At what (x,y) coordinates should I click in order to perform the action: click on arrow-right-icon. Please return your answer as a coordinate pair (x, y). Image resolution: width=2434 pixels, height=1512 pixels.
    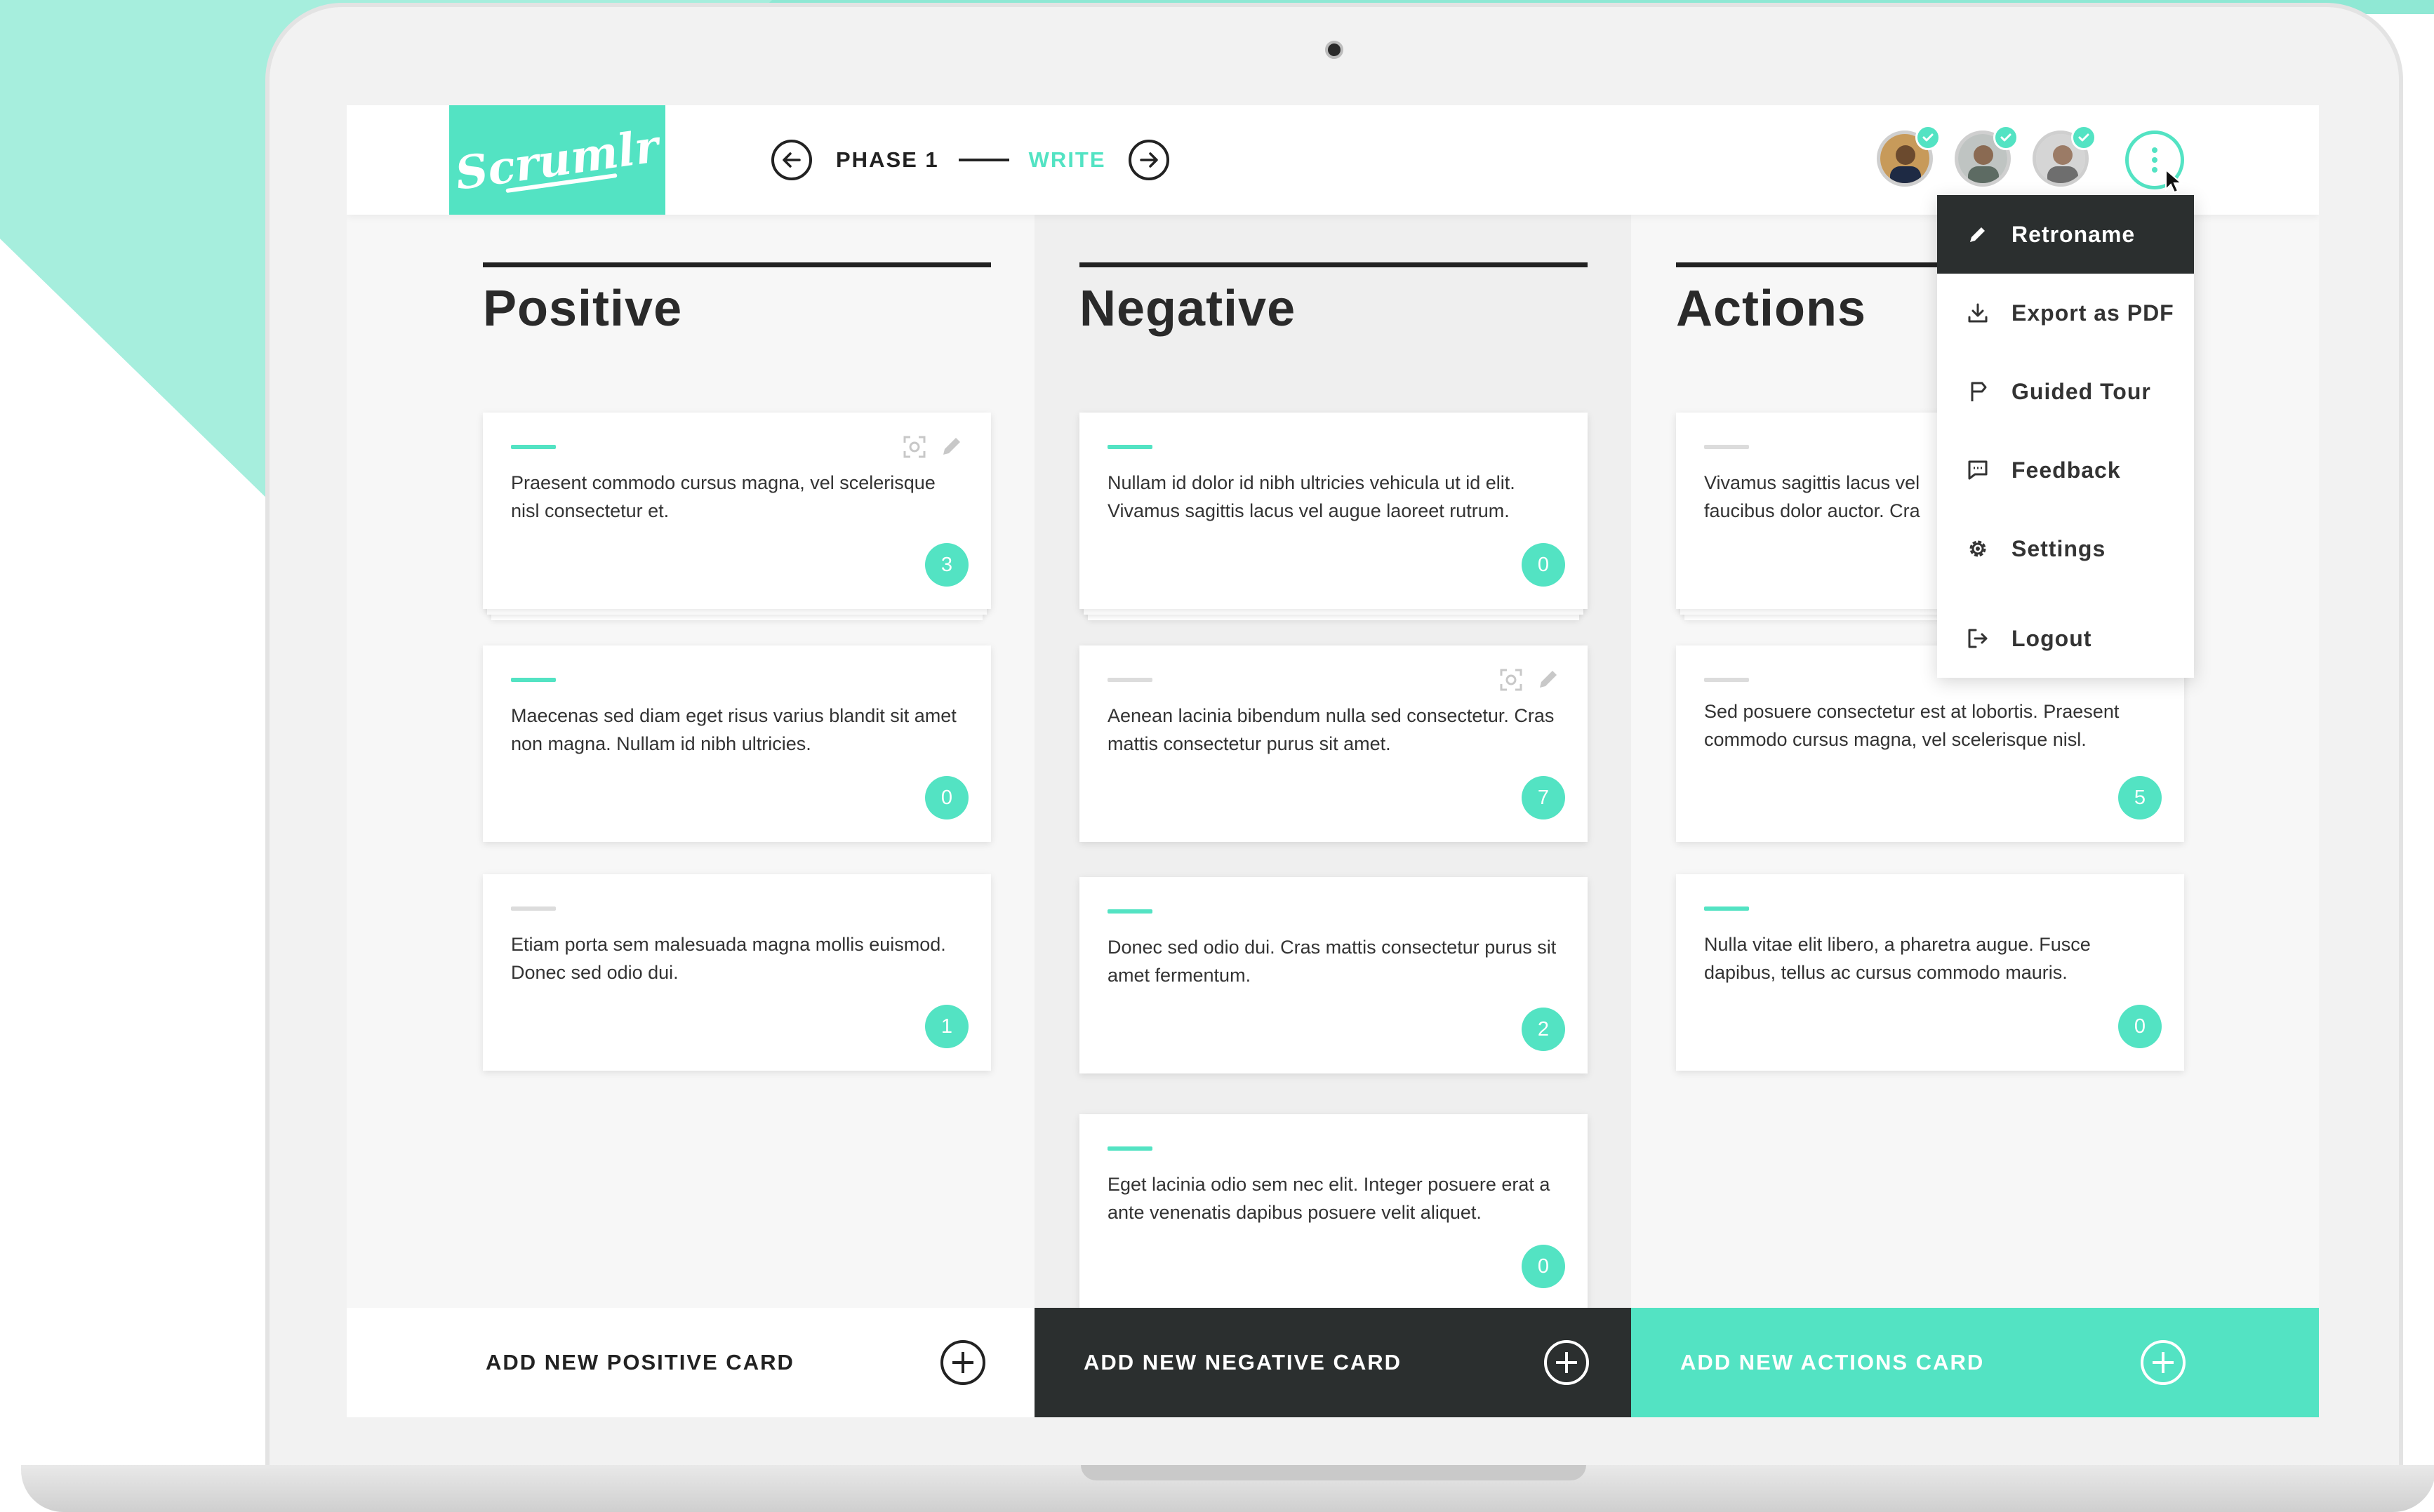
    Looking at the image, I should click on (1148, 160).